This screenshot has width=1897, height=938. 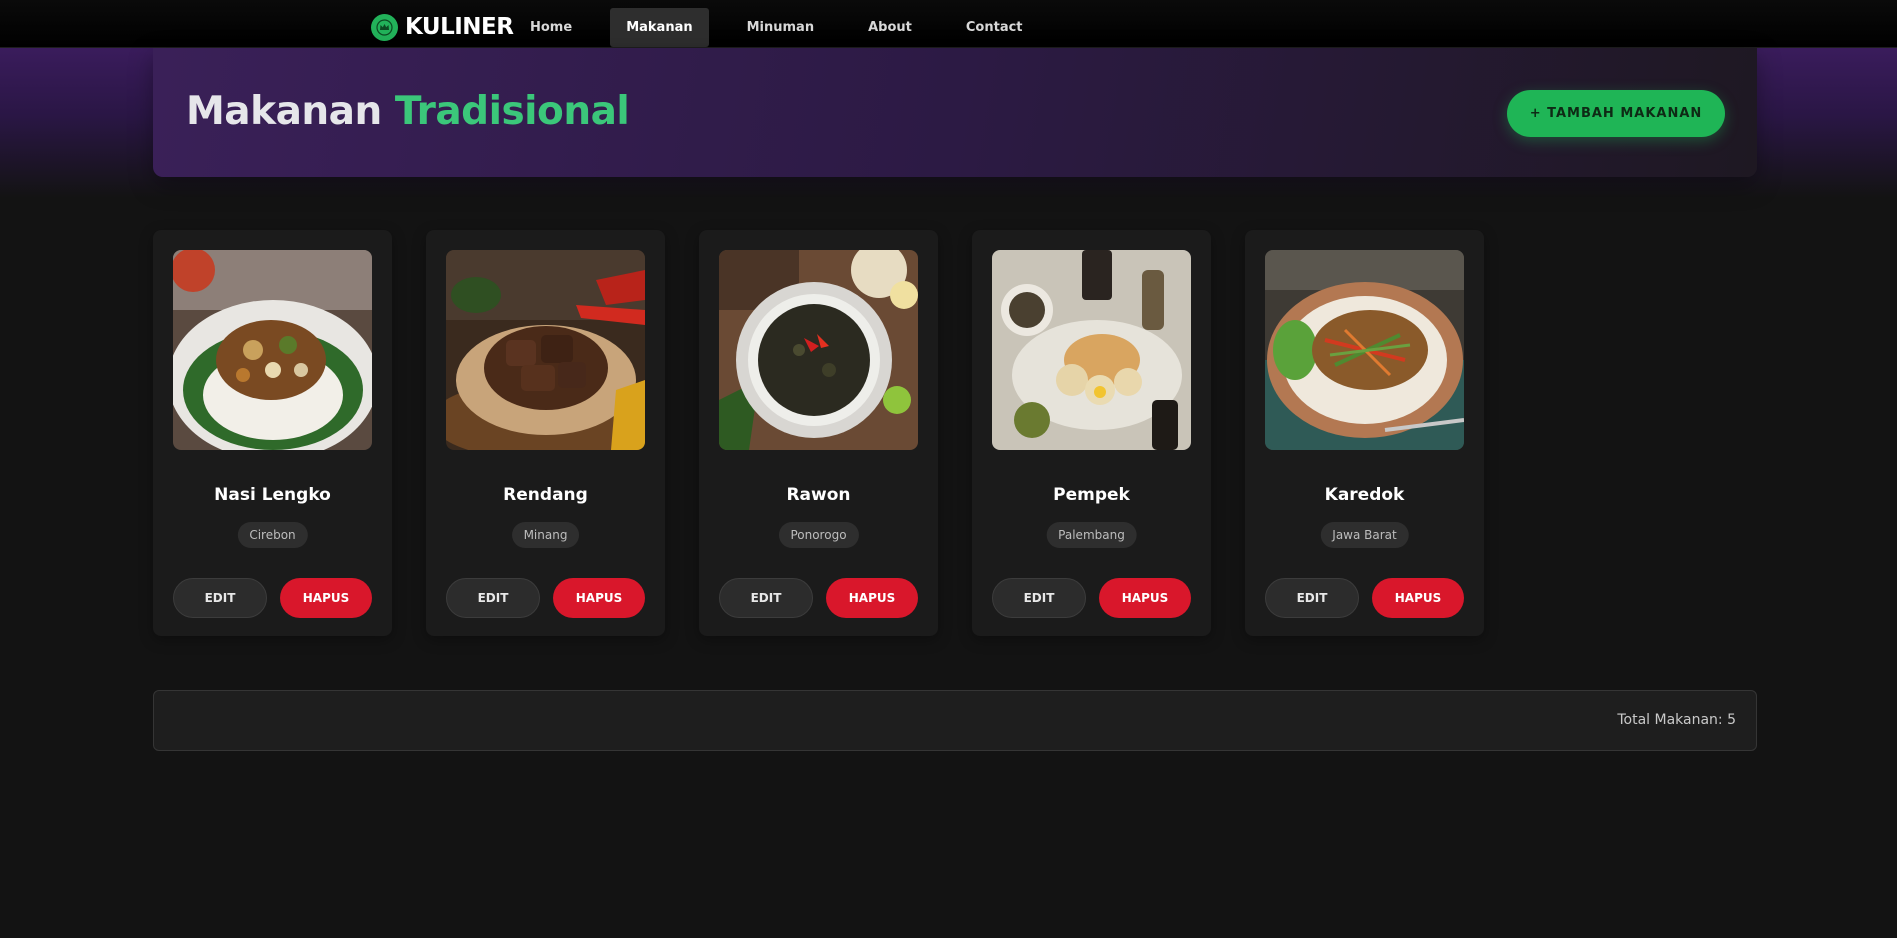 What do you see at coordinates (1091, 350) in the screenshot?
I see `pempek-photo` at bounding box center [1091, 350].